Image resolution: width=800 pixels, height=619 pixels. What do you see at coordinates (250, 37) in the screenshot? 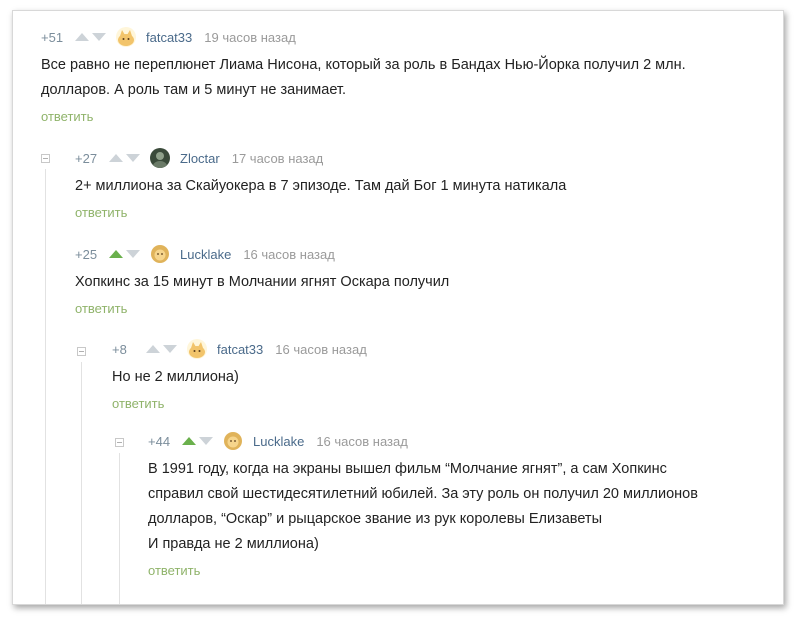
I see `timestamp: 19 часов назад` at bounding box center [250, 37].